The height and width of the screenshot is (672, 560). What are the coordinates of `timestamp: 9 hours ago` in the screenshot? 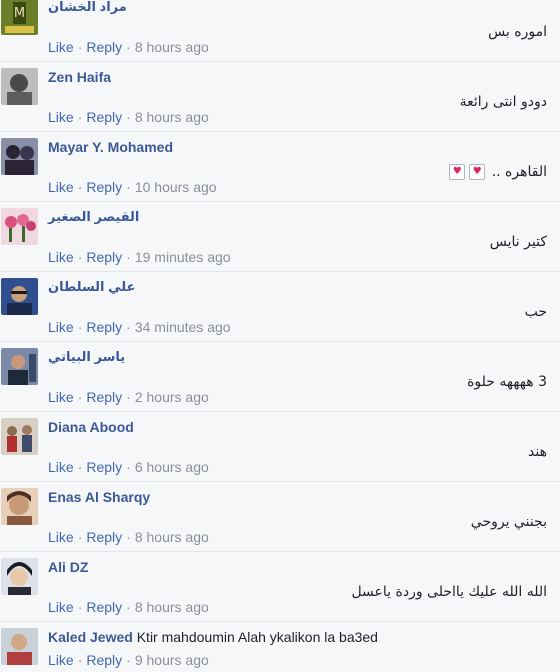 It's located at (172, 660).